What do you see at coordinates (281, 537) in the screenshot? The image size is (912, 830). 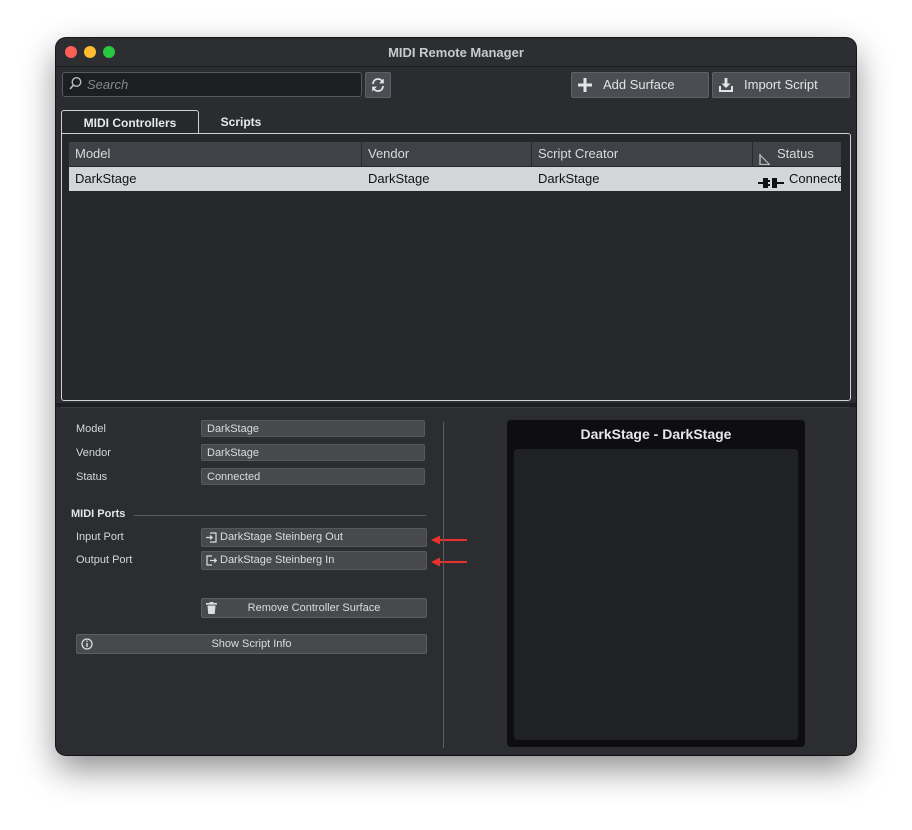 I see `input-port-value: DarkStage Steinberg Out` at bounding box center [281, 537].